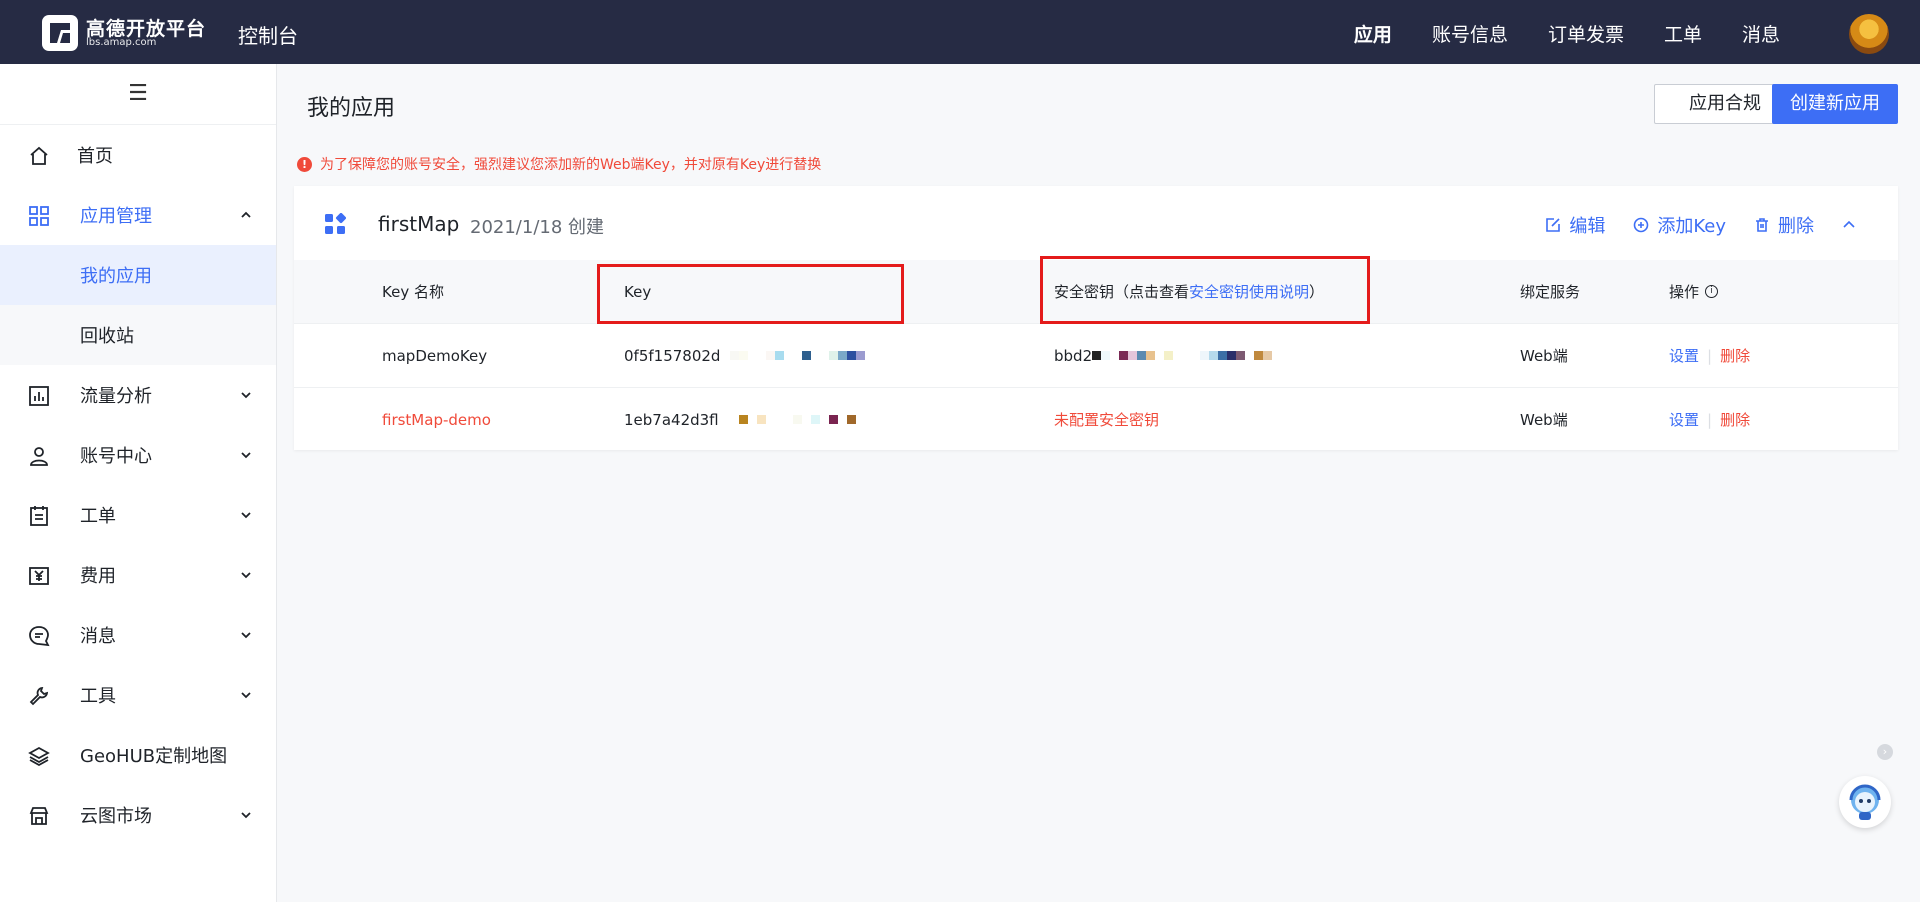 This screenshot has width=1920, height=902. I want to click on edit-app-button: 编辑, so click(1575, 225).